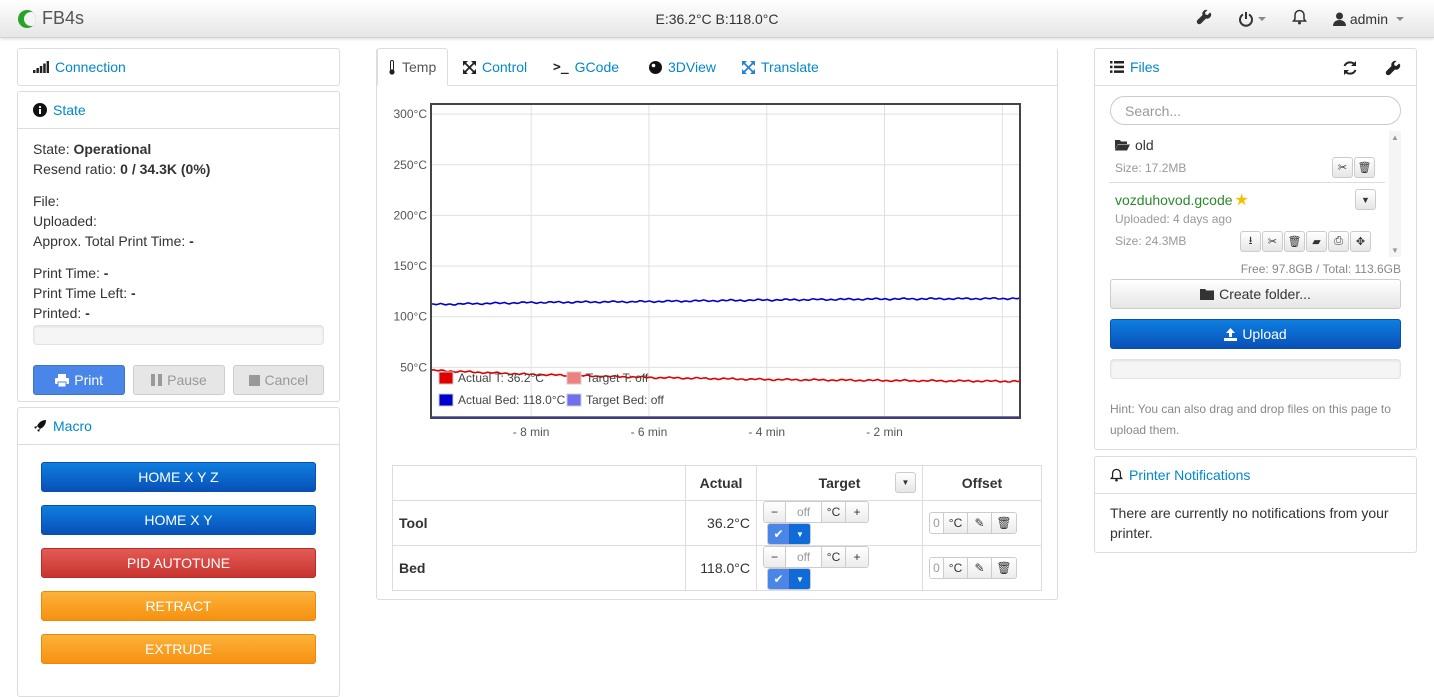 This screenshot has height=697, width=1434. What do you see at coordinates (411, 215) in the screenshot?
I see `y-tick-label: 200°C` at bounding box center [411, 215].